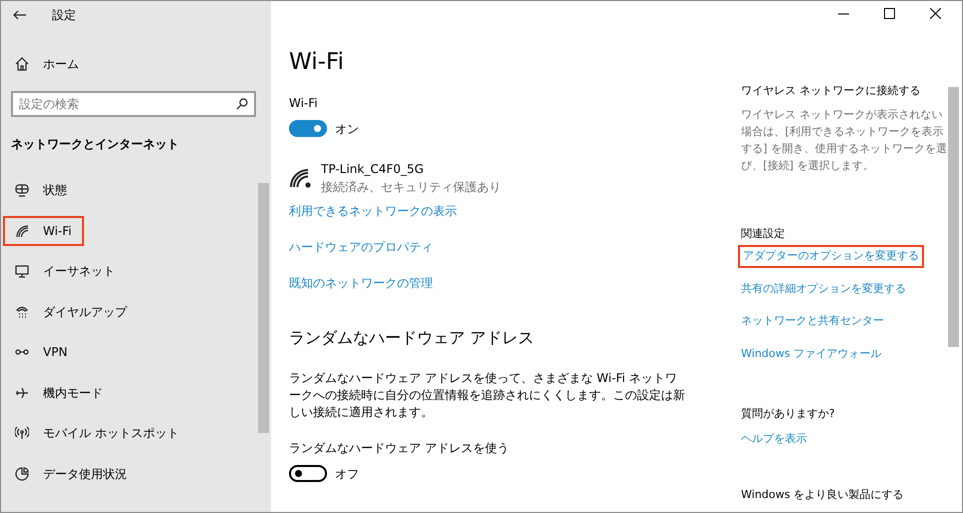  Describe the element at coordinates (935, 13) in the screenshot. I see `close-icon` at that location.